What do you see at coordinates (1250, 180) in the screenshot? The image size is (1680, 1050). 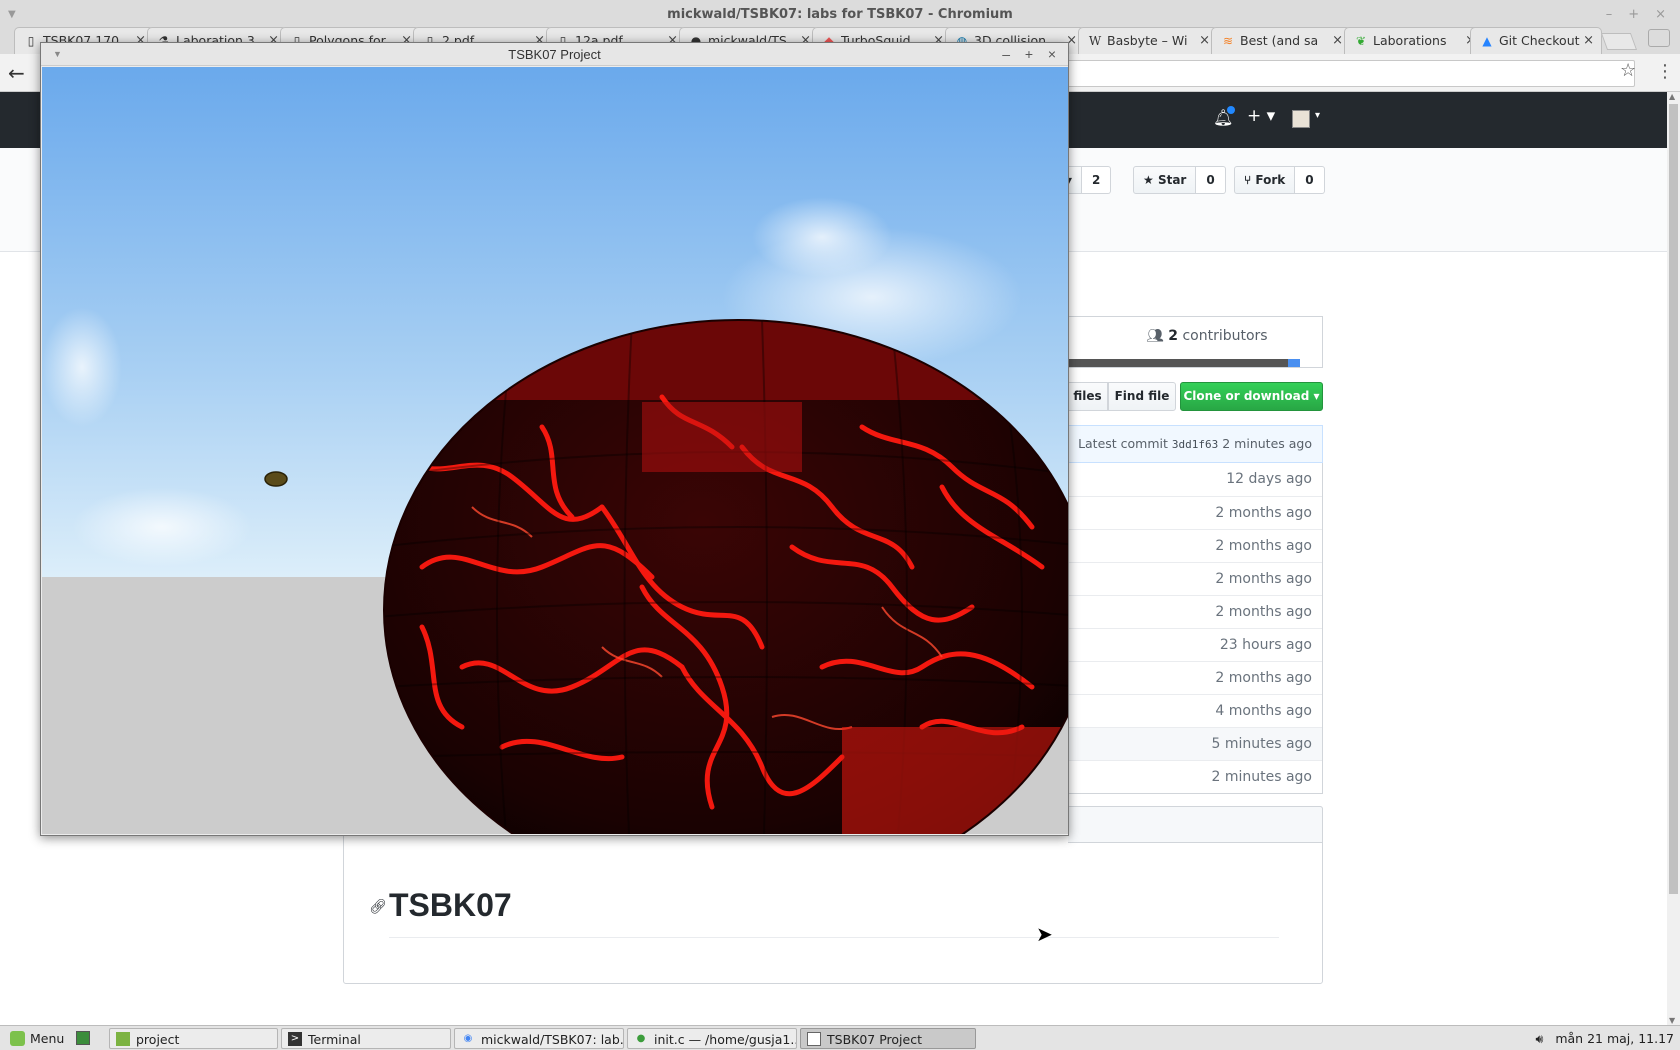 I see `fork-icon: ⑂` at bounding box center [1250, 180].